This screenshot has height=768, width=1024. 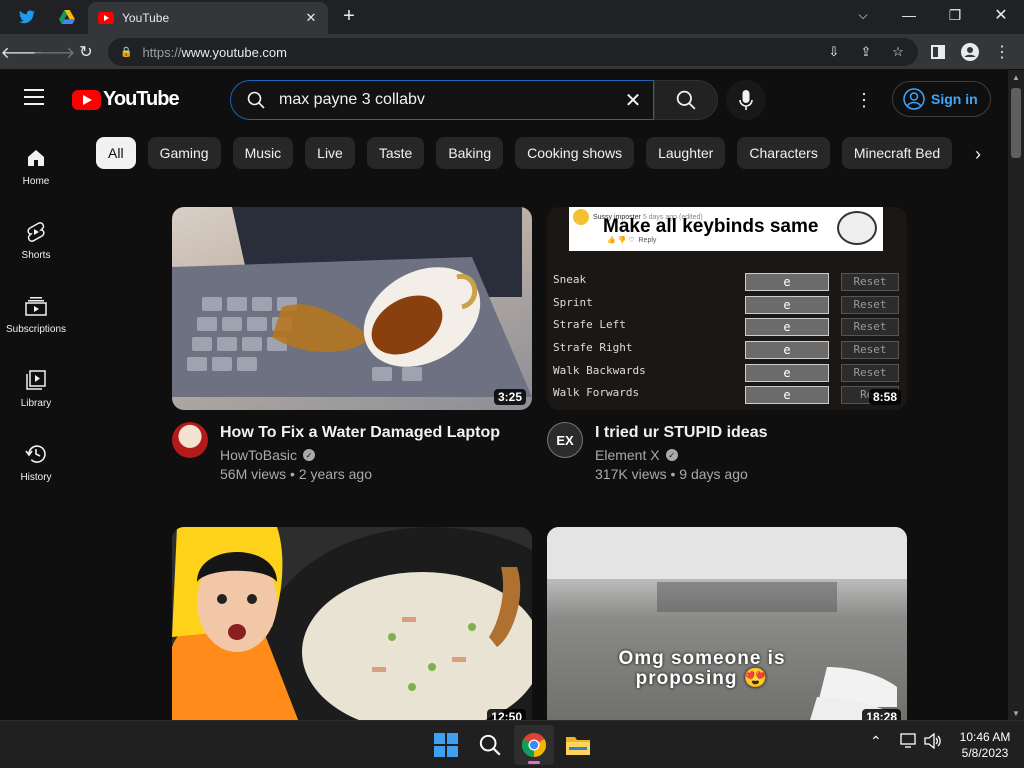 I want to click on scrollbar-thumb, so click(x=1016, y=123).